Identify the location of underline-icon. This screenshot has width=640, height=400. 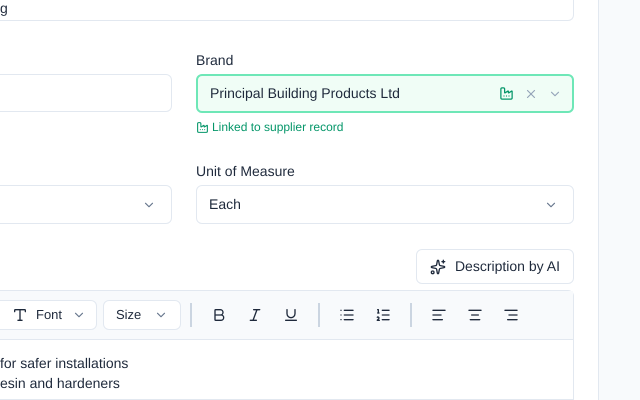
(291, 315).